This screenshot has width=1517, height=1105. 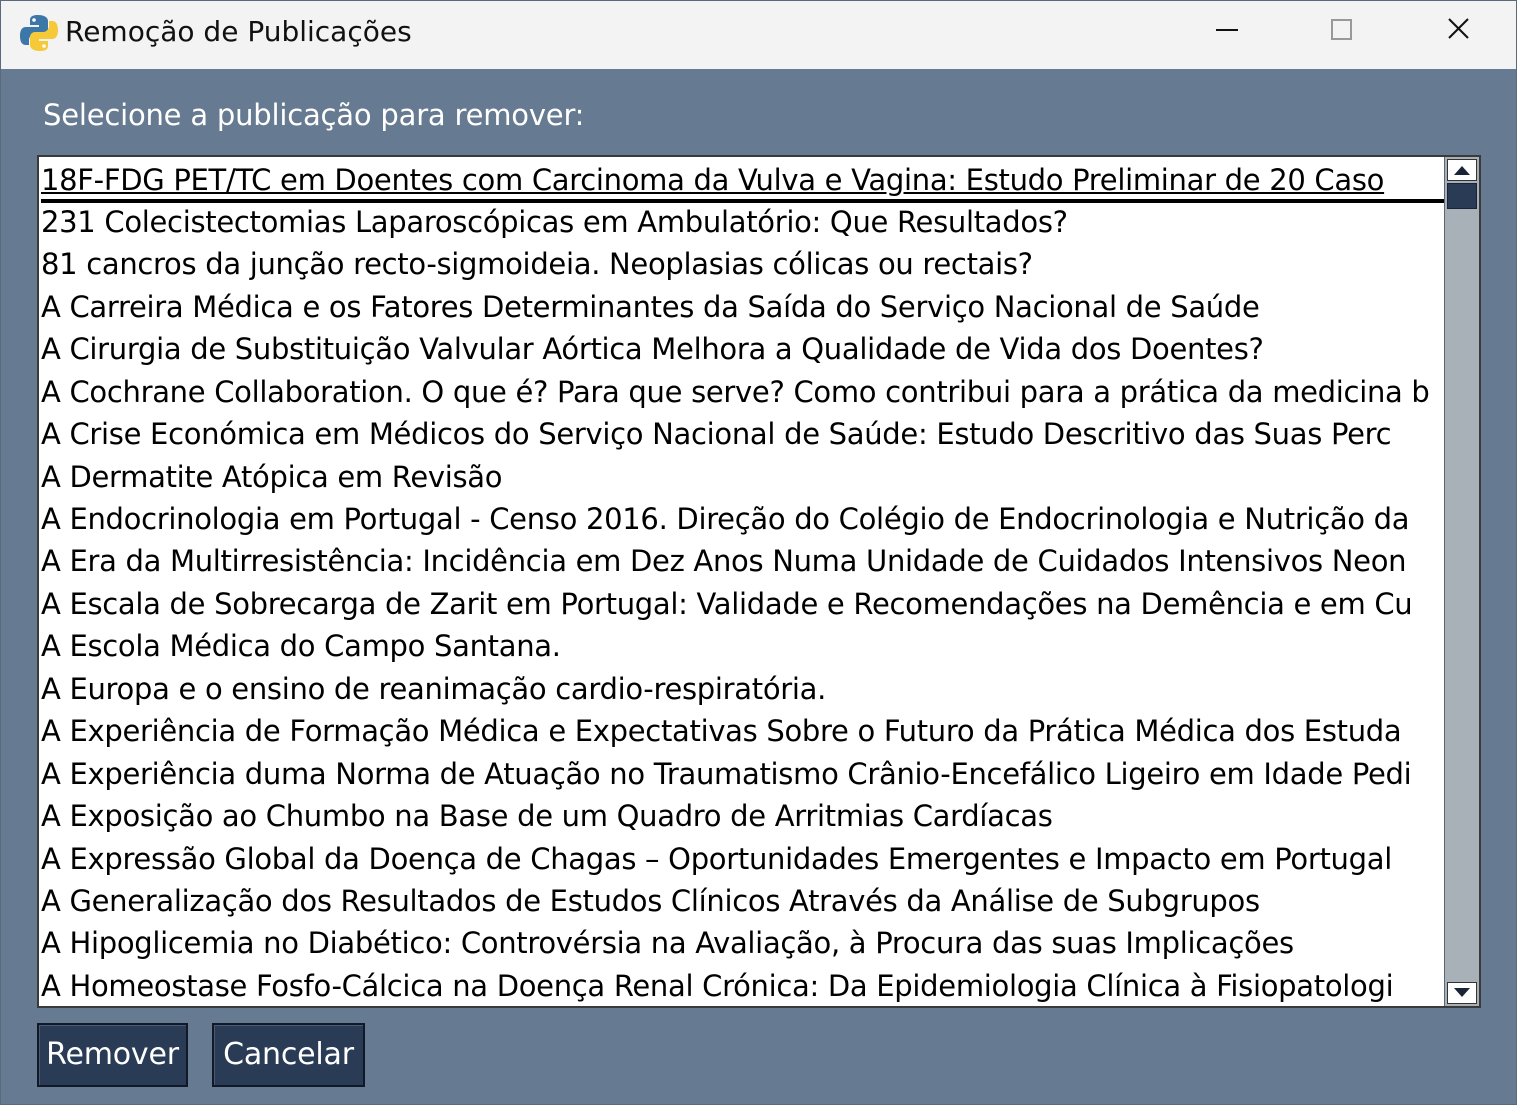 I want to click on select-prompt-label: Selecione a publicação para remover:, so click(x=314, y=115).